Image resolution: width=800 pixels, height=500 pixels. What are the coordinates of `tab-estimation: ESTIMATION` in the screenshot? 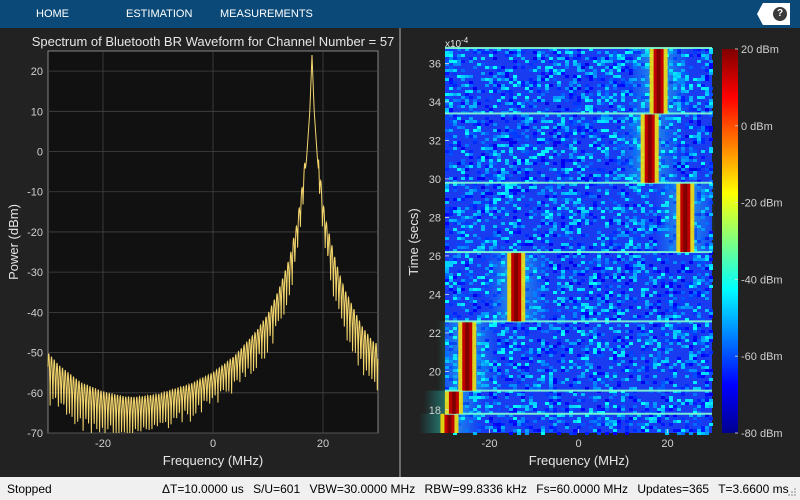 It's located at (159, 14).